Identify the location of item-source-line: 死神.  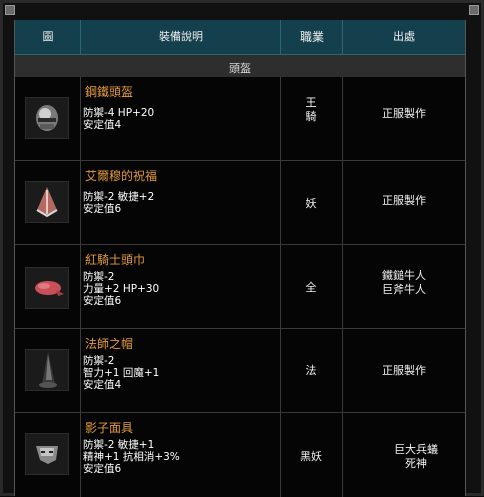
(416, 463).